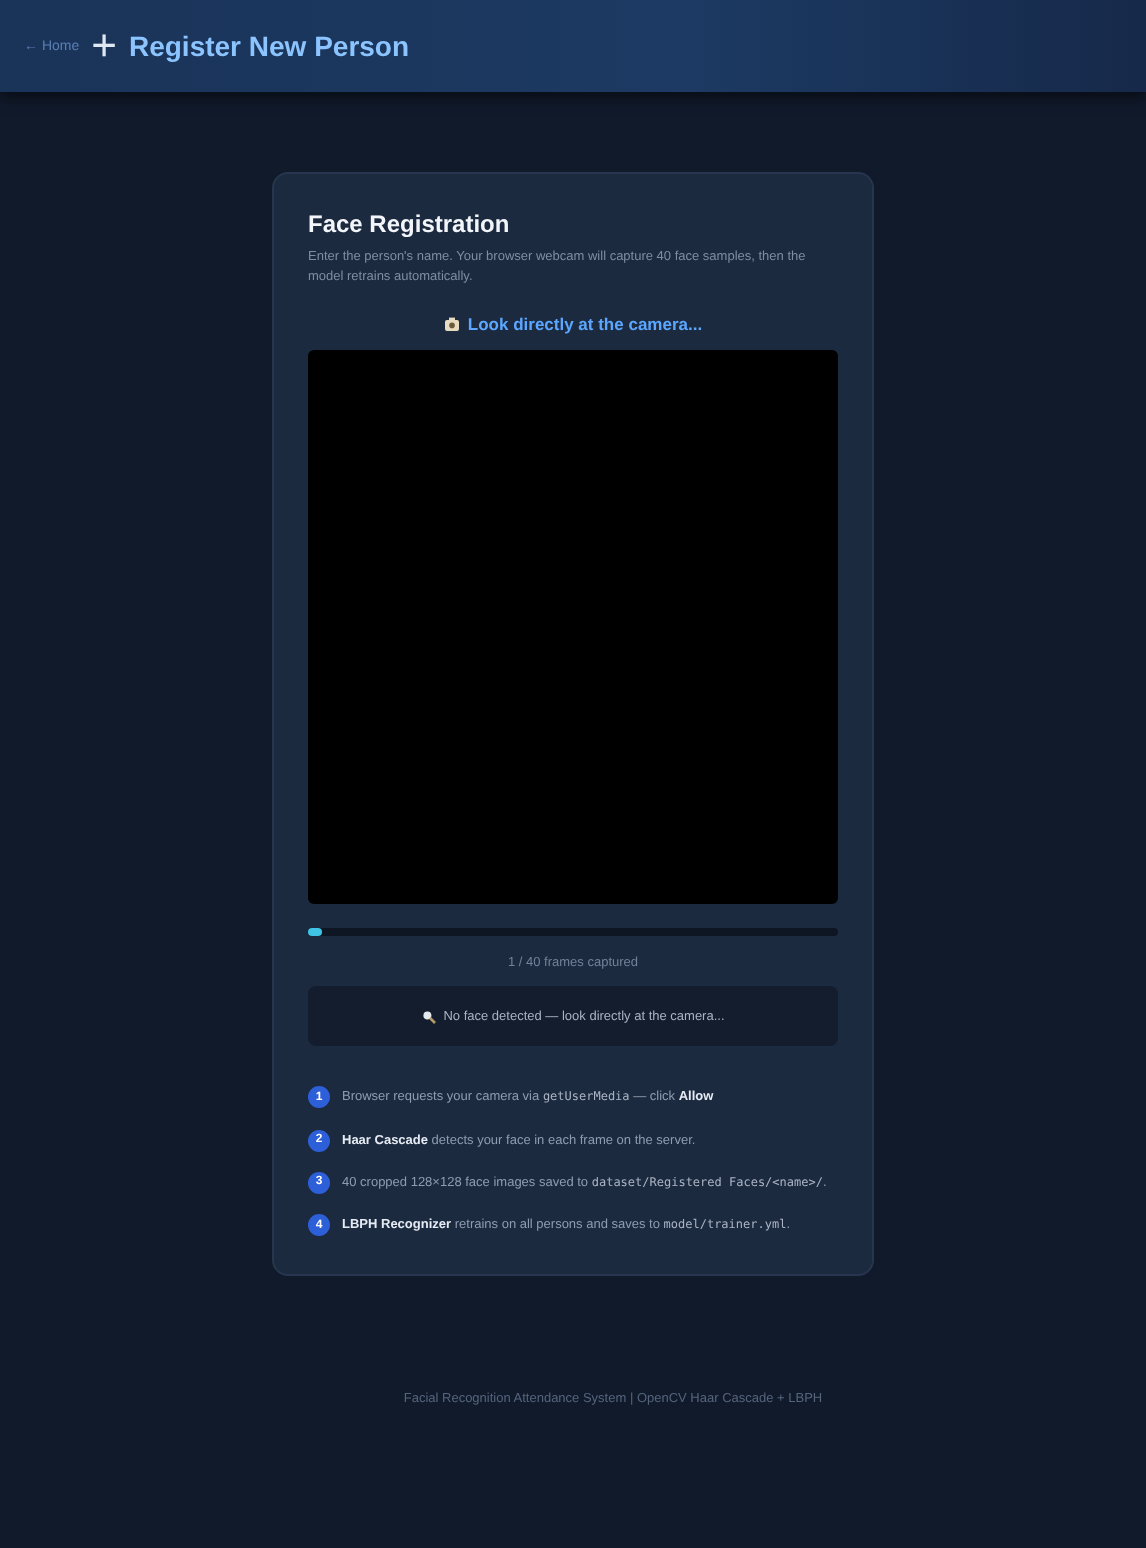  Describe the element at coordinates (410, 224) in the screenshot. I see `card-title: Face Registration` at that location.